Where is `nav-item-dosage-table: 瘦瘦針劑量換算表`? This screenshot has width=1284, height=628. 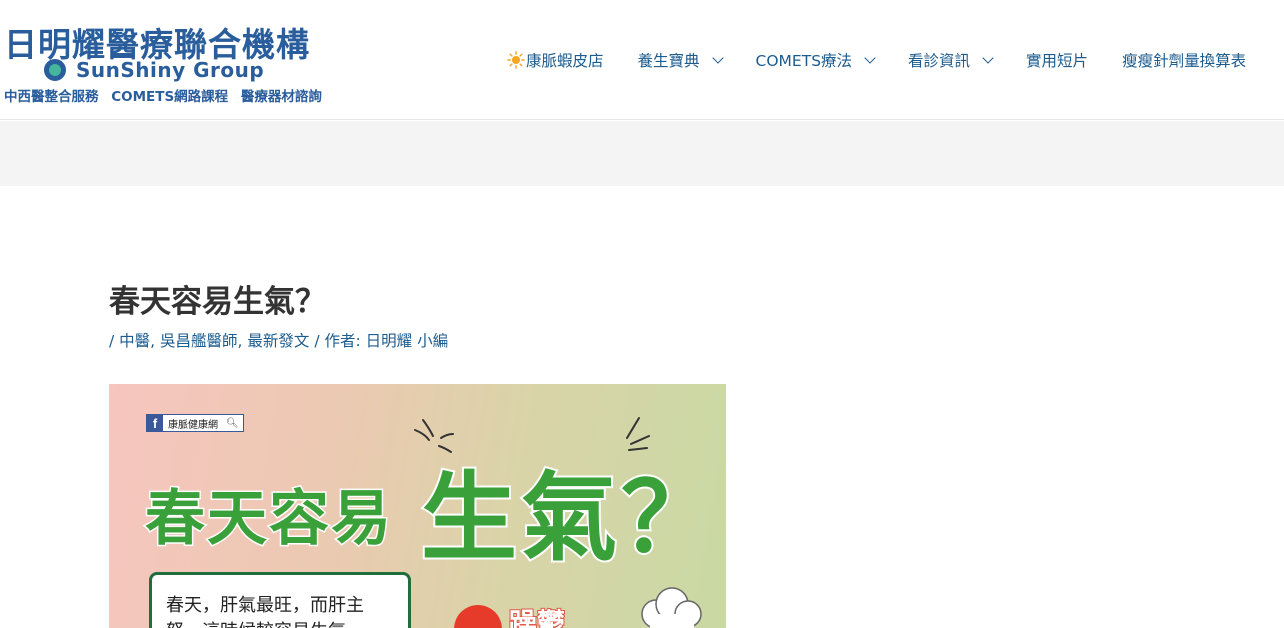
nav-item-dosage-table: 瘦瘦針劑量換算表 is located at coordinates (1184, 60).